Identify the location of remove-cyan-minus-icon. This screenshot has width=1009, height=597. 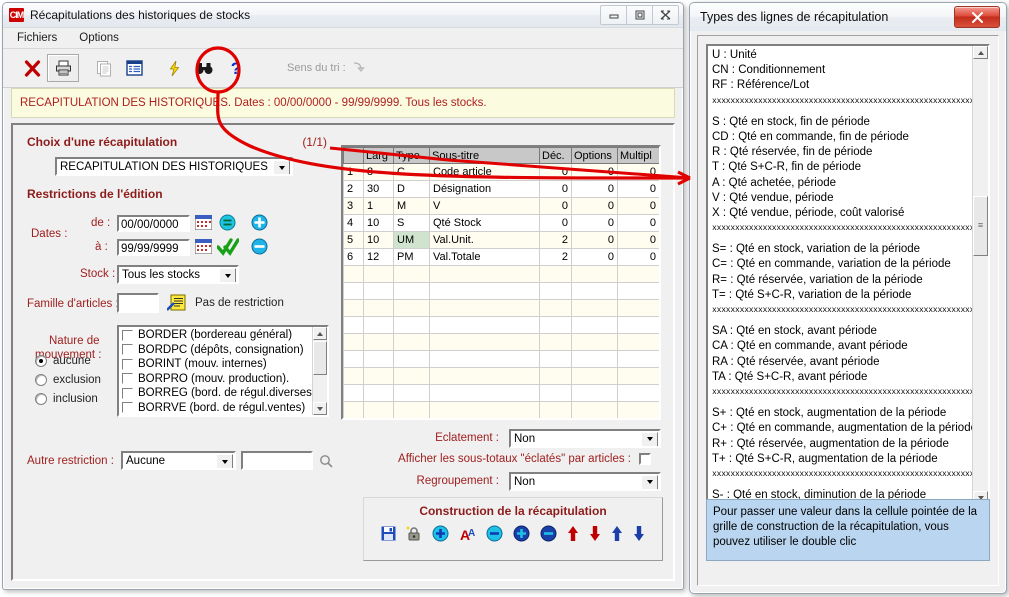
(494, 535).